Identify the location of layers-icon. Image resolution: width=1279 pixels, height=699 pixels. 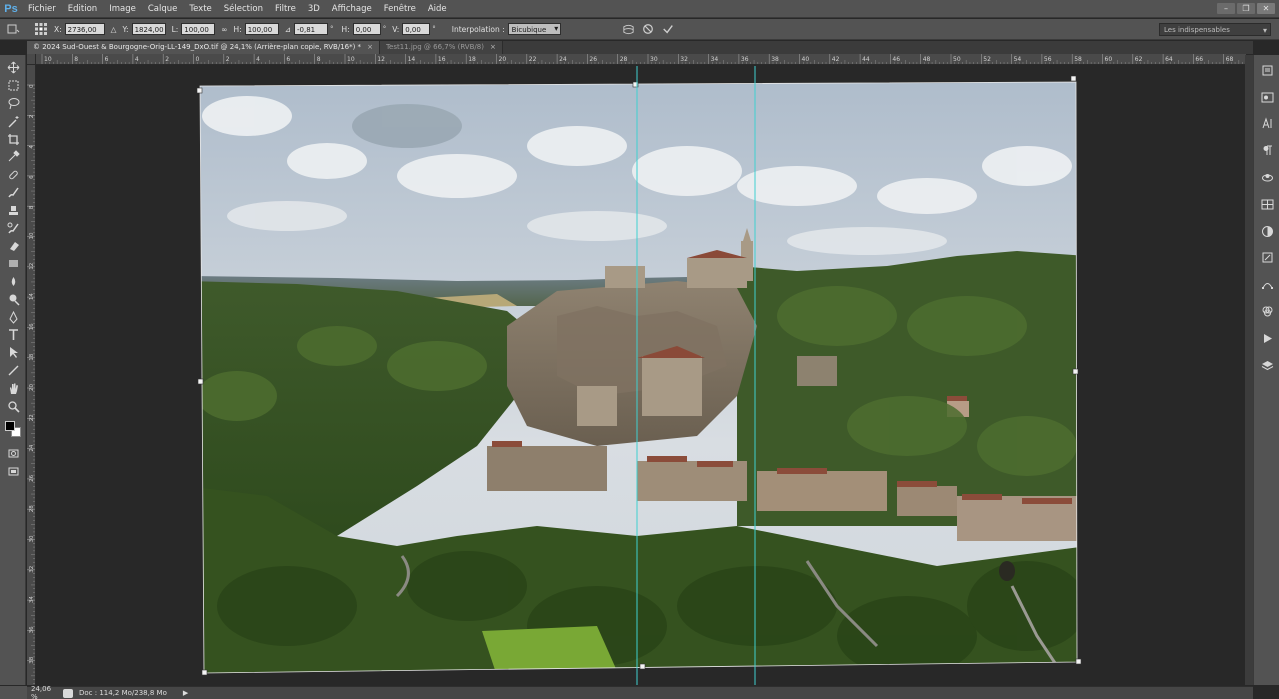
(1267, 365).